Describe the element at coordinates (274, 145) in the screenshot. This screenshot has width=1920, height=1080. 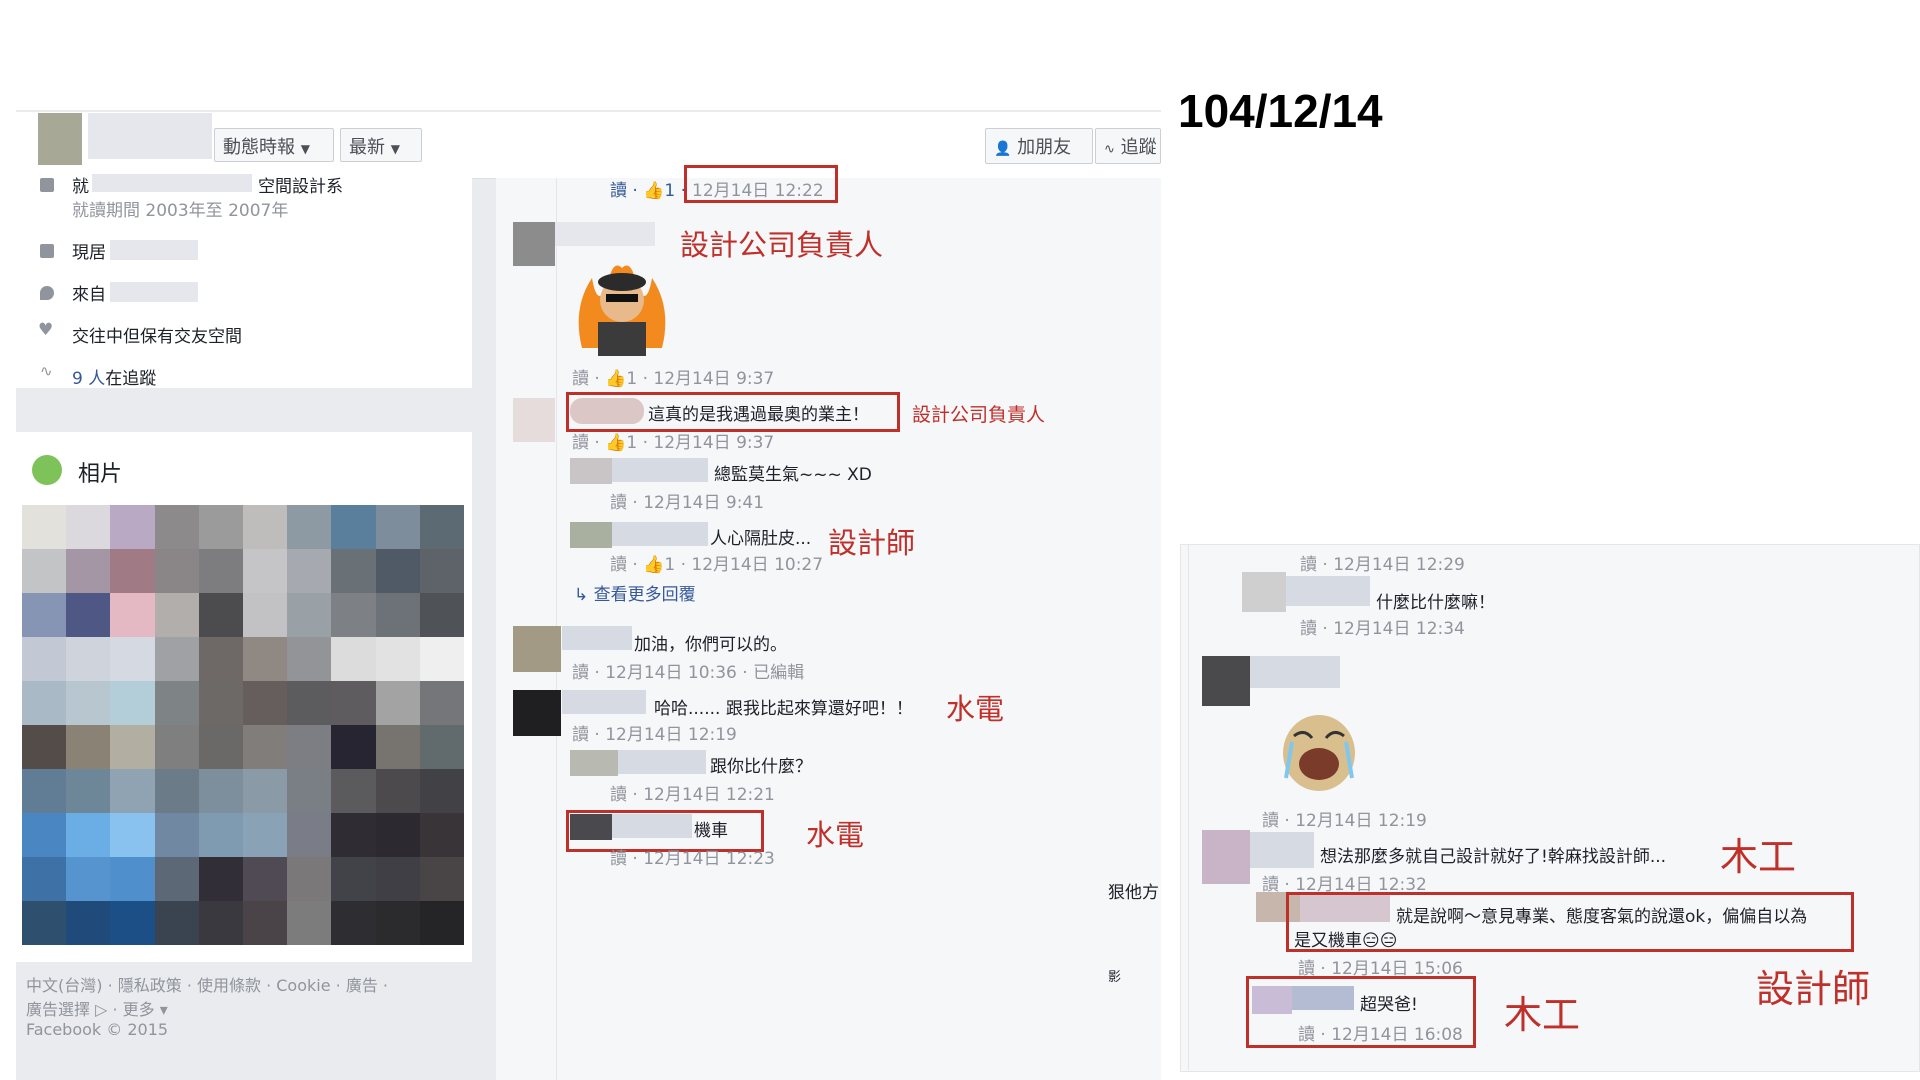
I see `timeline-dropdown: 動態時報 ▼` at that location.